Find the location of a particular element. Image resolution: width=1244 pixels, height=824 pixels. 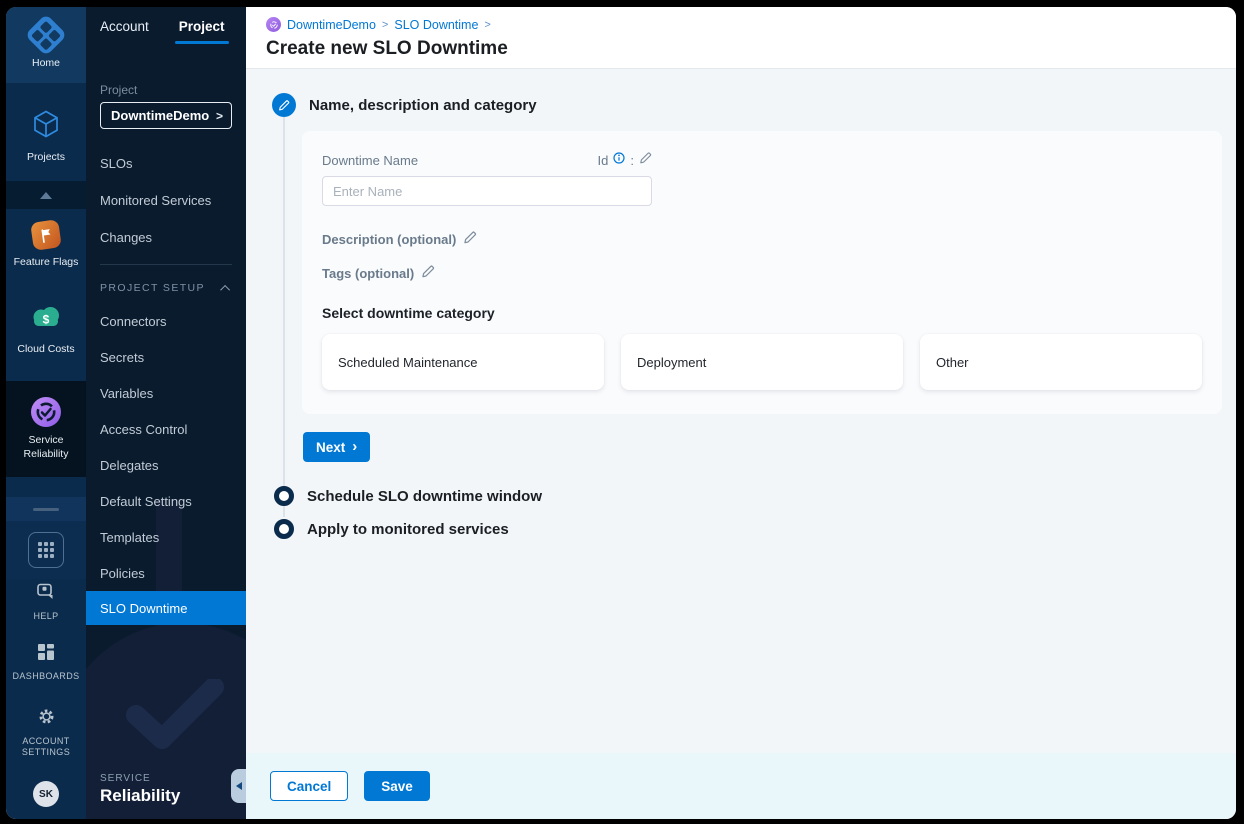

downtime-name-input is located at coordinates (487, 191).